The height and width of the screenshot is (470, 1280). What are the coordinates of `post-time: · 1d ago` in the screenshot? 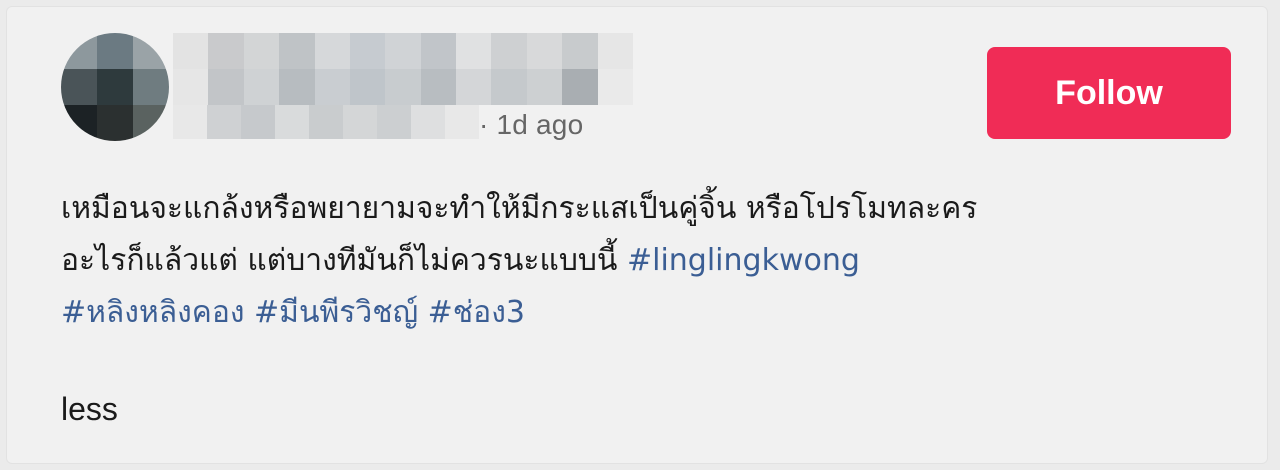 It's located at (531, 124).